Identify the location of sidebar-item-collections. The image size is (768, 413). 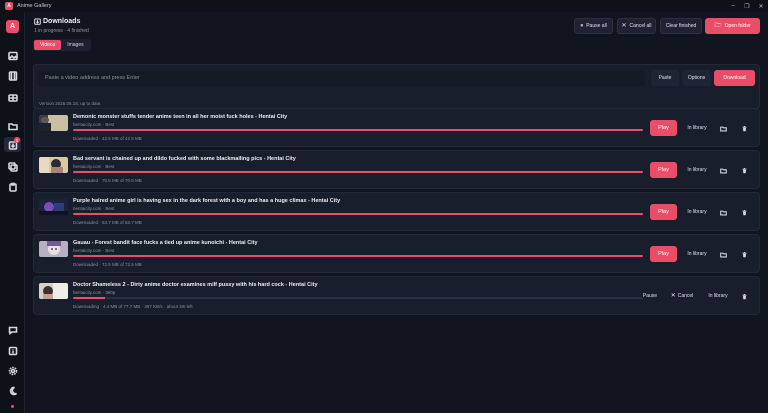
(12, 97).